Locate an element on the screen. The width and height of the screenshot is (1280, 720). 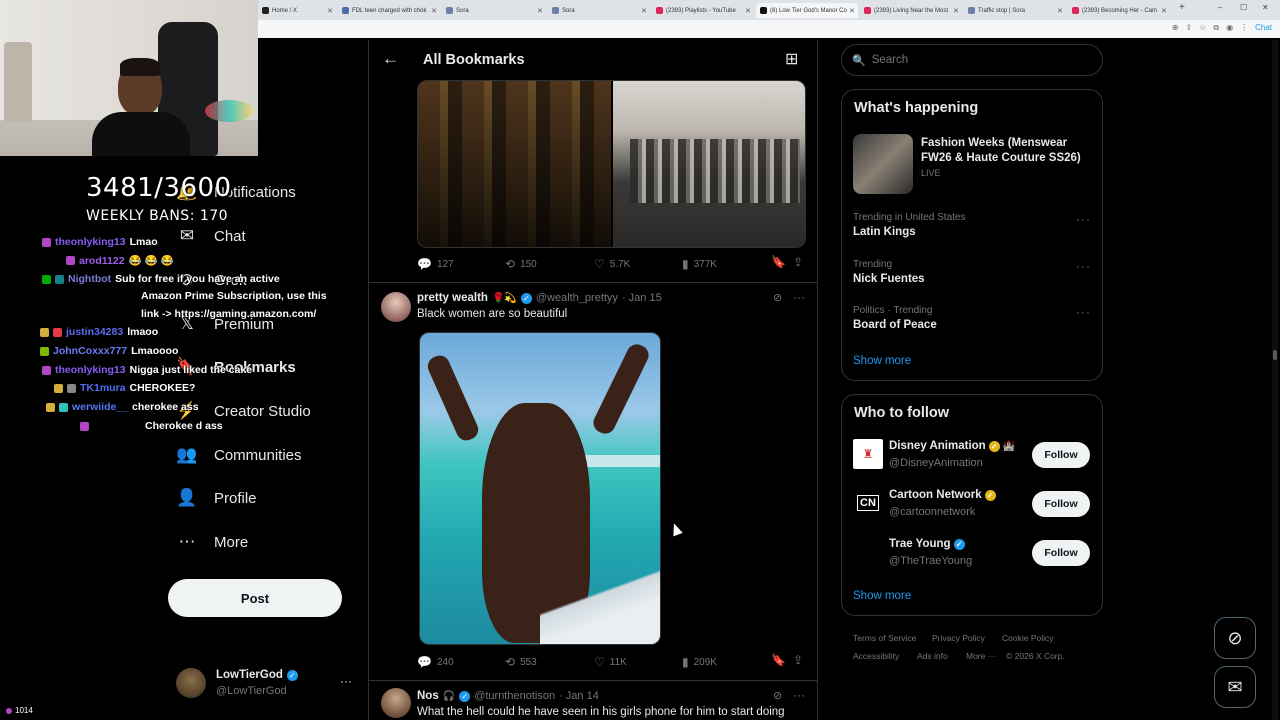
browser-tab: Home / X ✕ is located at coordinates (297, 10).